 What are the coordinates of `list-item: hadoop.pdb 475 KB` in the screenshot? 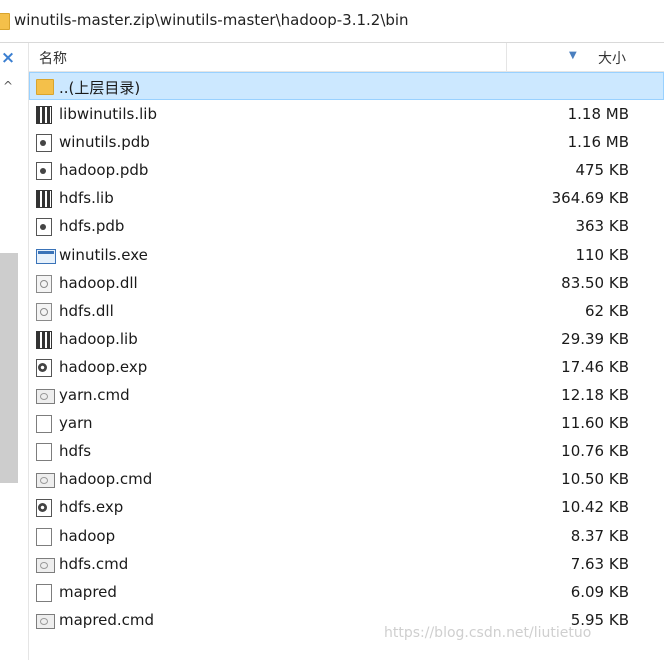 It's located at (346, 170).